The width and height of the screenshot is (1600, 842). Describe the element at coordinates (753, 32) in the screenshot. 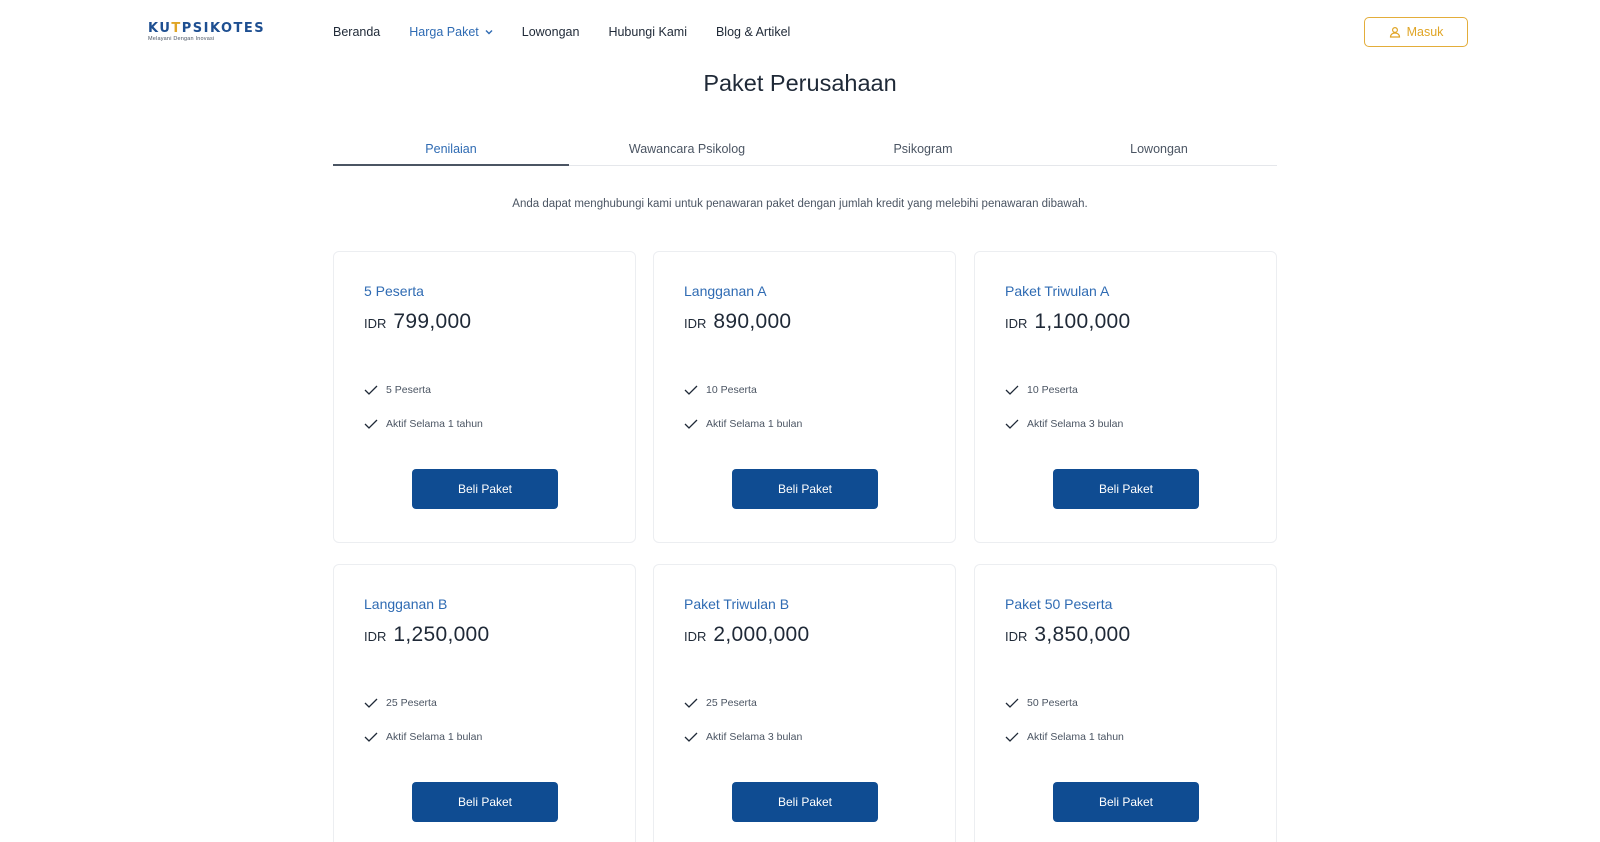

I see `nav-item-blog-artikel: Blog & Artikel` at that location.